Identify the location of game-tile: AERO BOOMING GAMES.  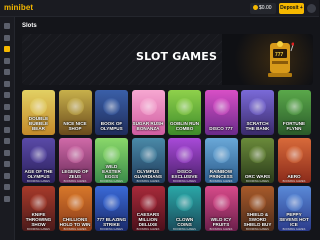
(294, 160).